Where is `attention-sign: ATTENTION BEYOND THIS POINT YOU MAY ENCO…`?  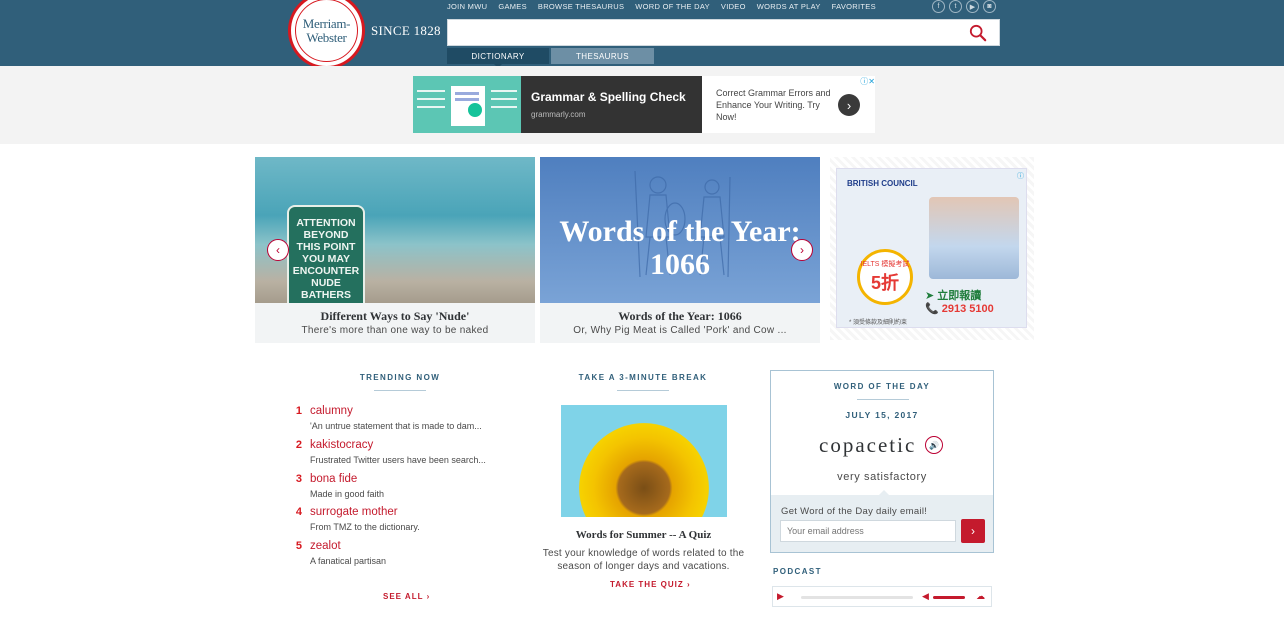
attention-sign: ATTENTION BEYOND THIS POINT YOU MAY ENCO… is located at coordinates (326, 254).